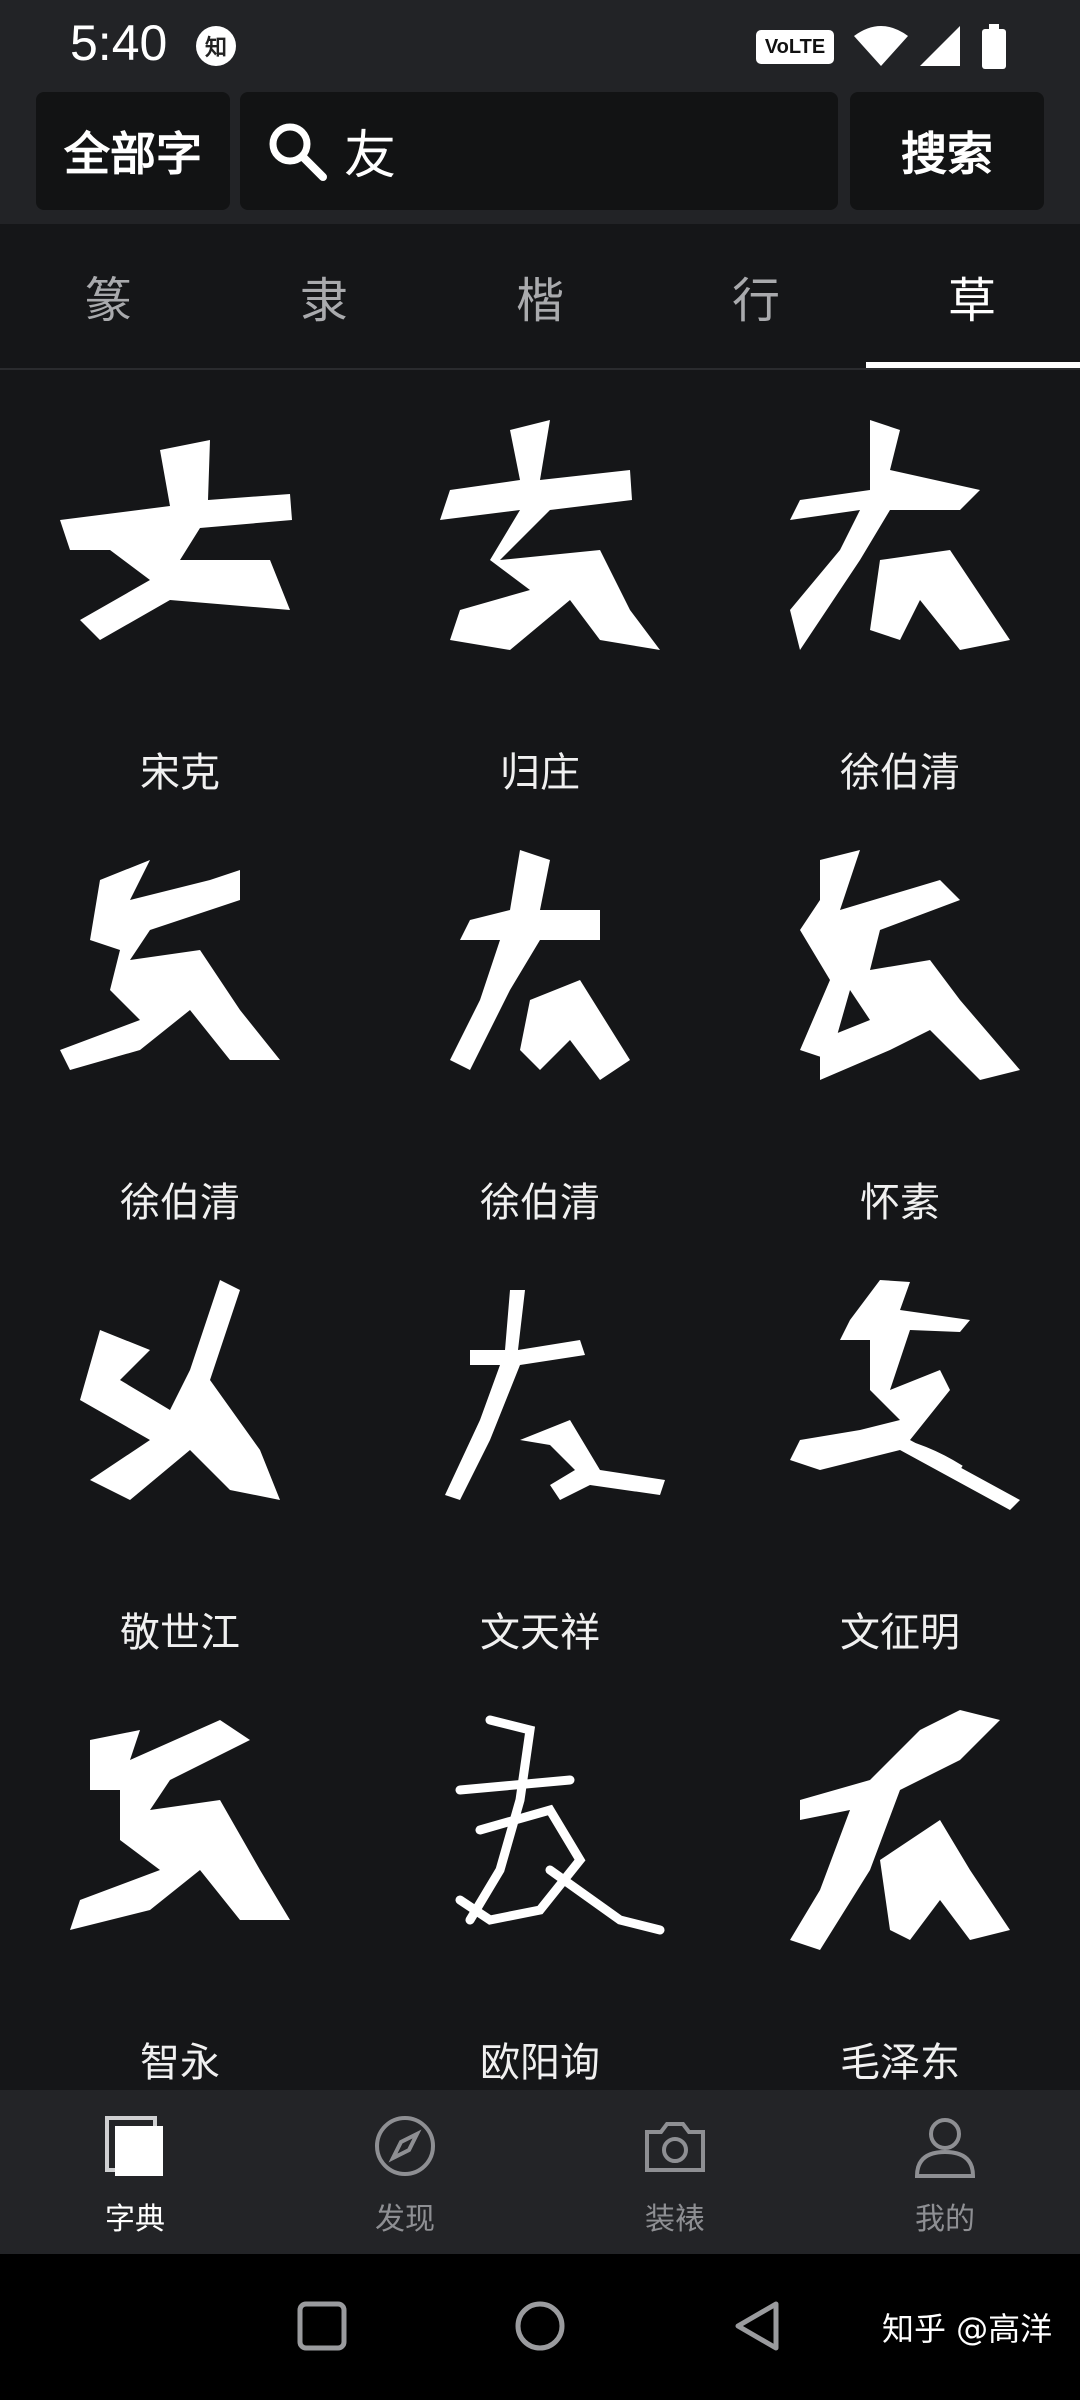 Image resolution: width=1080 pixels, height=2400 pixels. I want to click on search-icon, so click(298, 152).